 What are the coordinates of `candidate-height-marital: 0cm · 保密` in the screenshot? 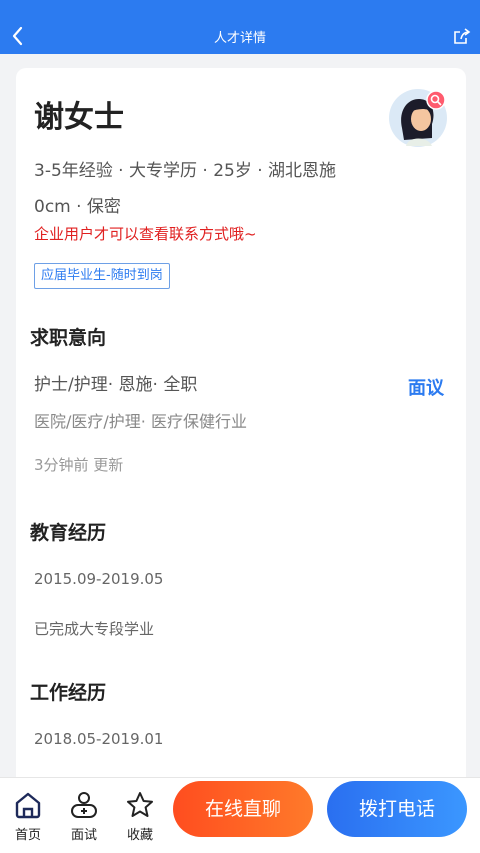 It's located at (77, 207).